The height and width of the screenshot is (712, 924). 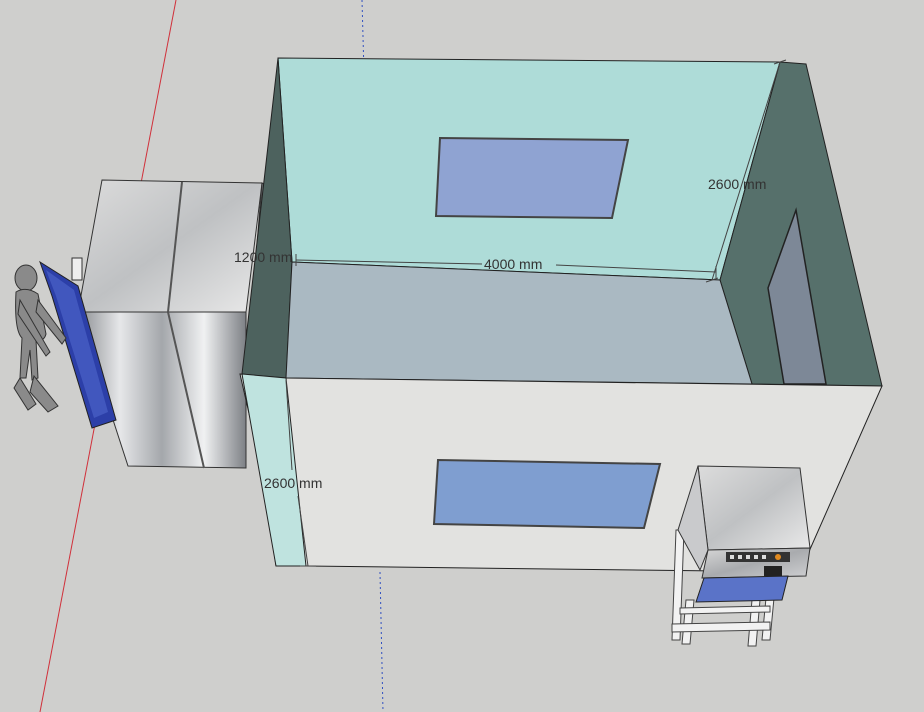 What do you see at coordinates (519, 323) in the screenshot?
I see `floor` at bounding box center [519, 323].